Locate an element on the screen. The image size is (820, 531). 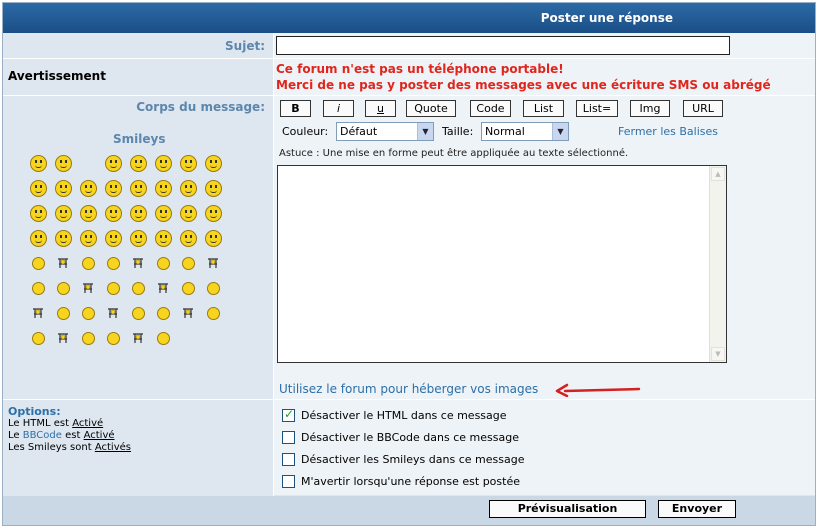
scroll-up-arrow-icon: ▲ is located at coordinates (718, 174).